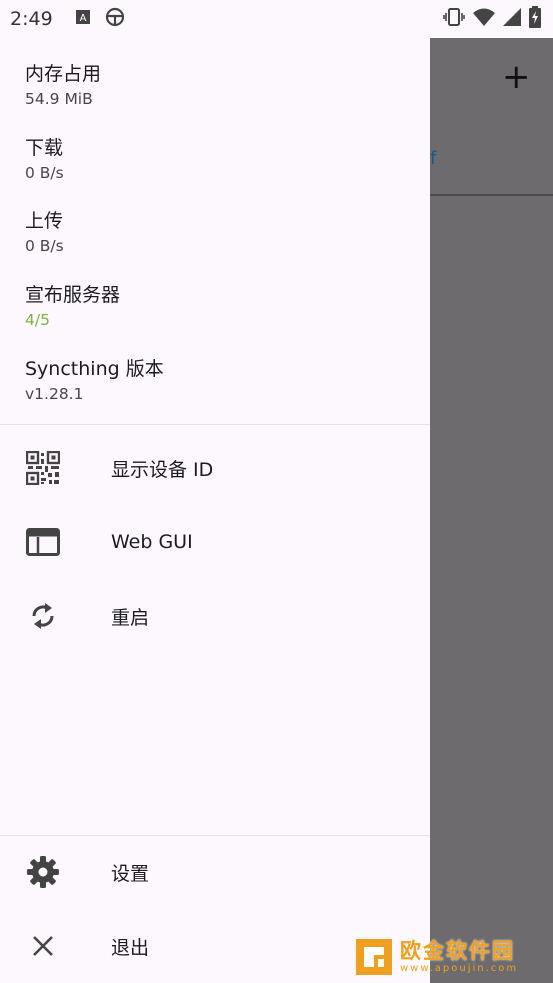 The image size is (553, 983). Describe the element at coordinates (130, 947) in the screenshot. I see `menu-label: 退出` at that location.